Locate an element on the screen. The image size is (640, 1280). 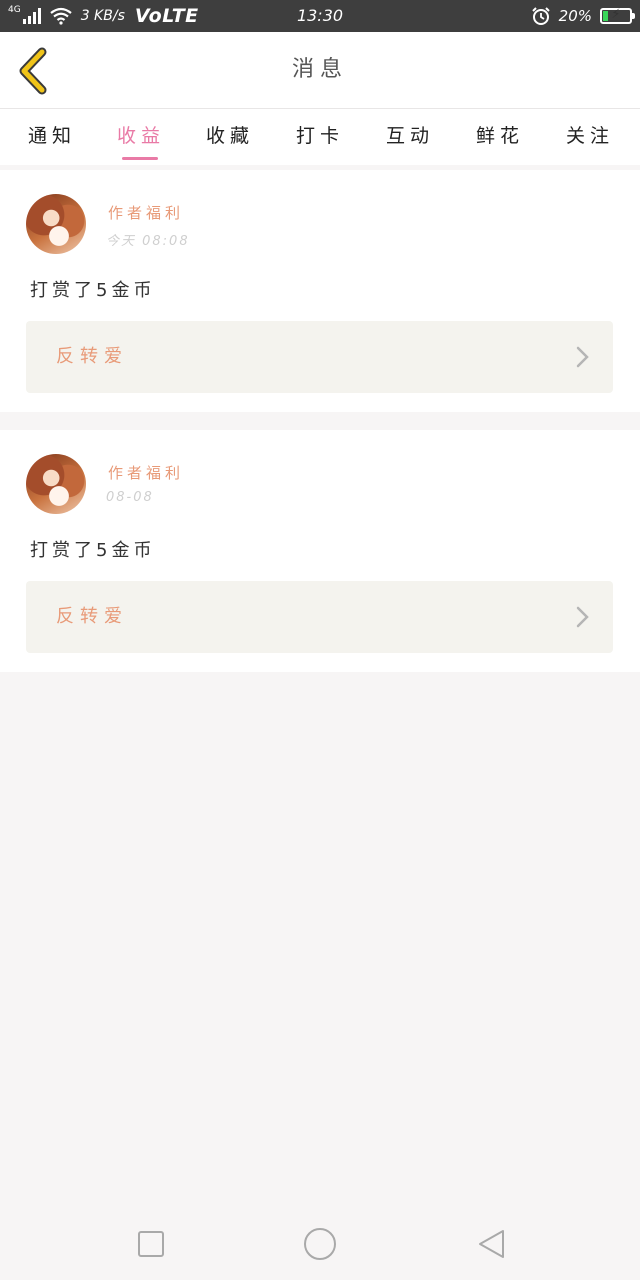
tab-interactions: 互动 is located at coordinates (410, 134).